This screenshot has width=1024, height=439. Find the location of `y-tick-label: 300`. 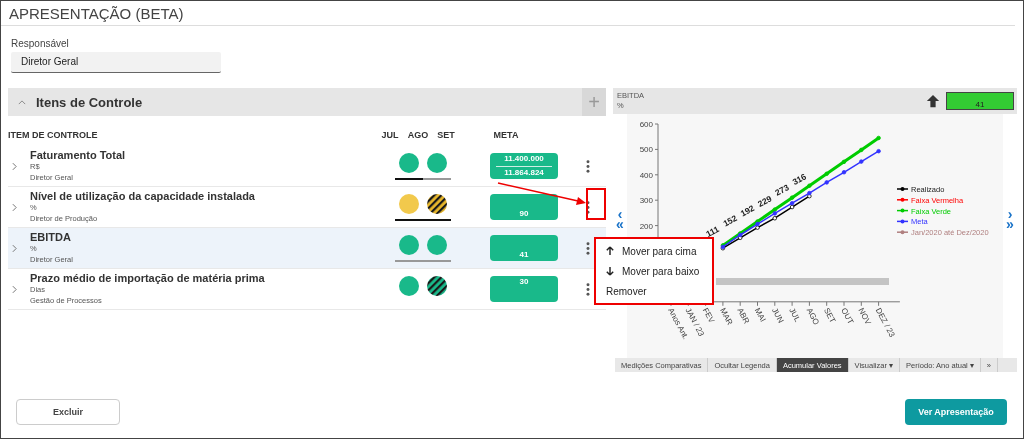

y-tick-label: 300 is located at coordinates (646, 201).